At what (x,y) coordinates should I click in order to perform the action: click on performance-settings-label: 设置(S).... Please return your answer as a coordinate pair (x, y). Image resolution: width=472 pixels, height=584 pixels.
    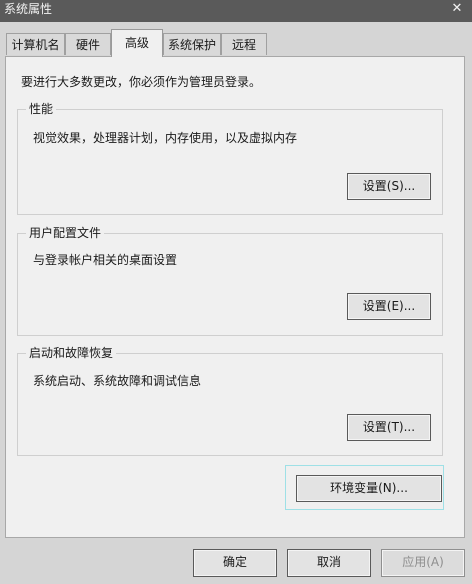
    Looking at the image, I should click on (389, 186).